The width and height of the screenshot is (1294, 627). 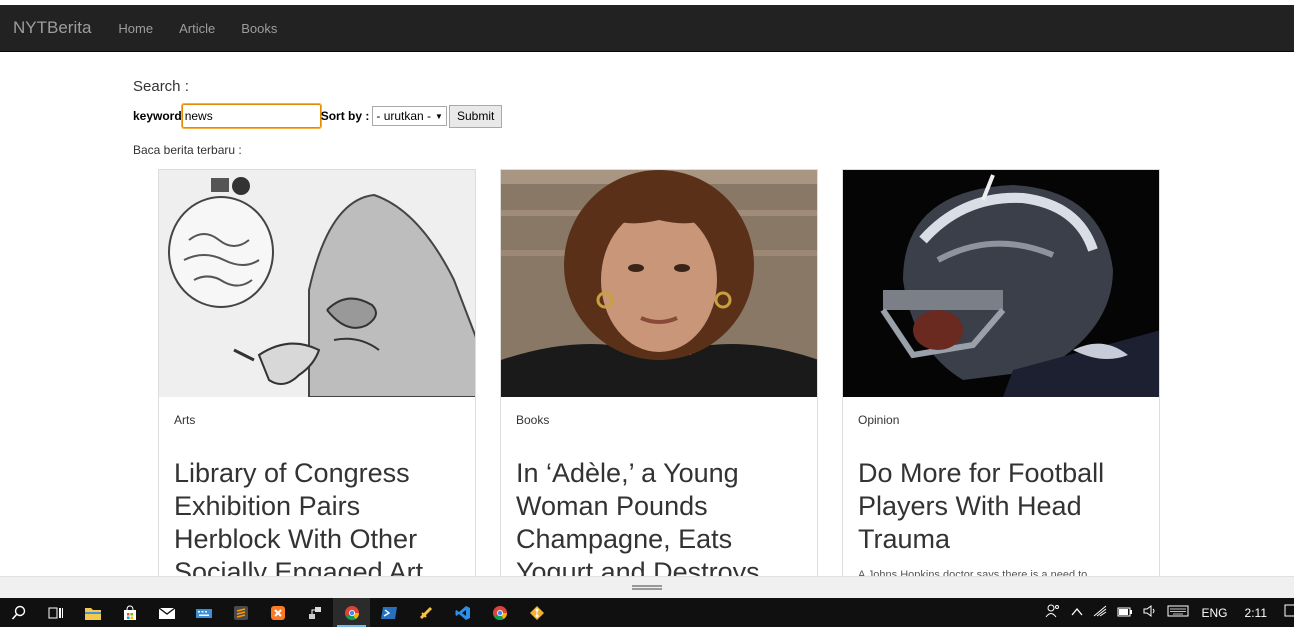 I want to click on git-icon, so click(x=536, y=612).